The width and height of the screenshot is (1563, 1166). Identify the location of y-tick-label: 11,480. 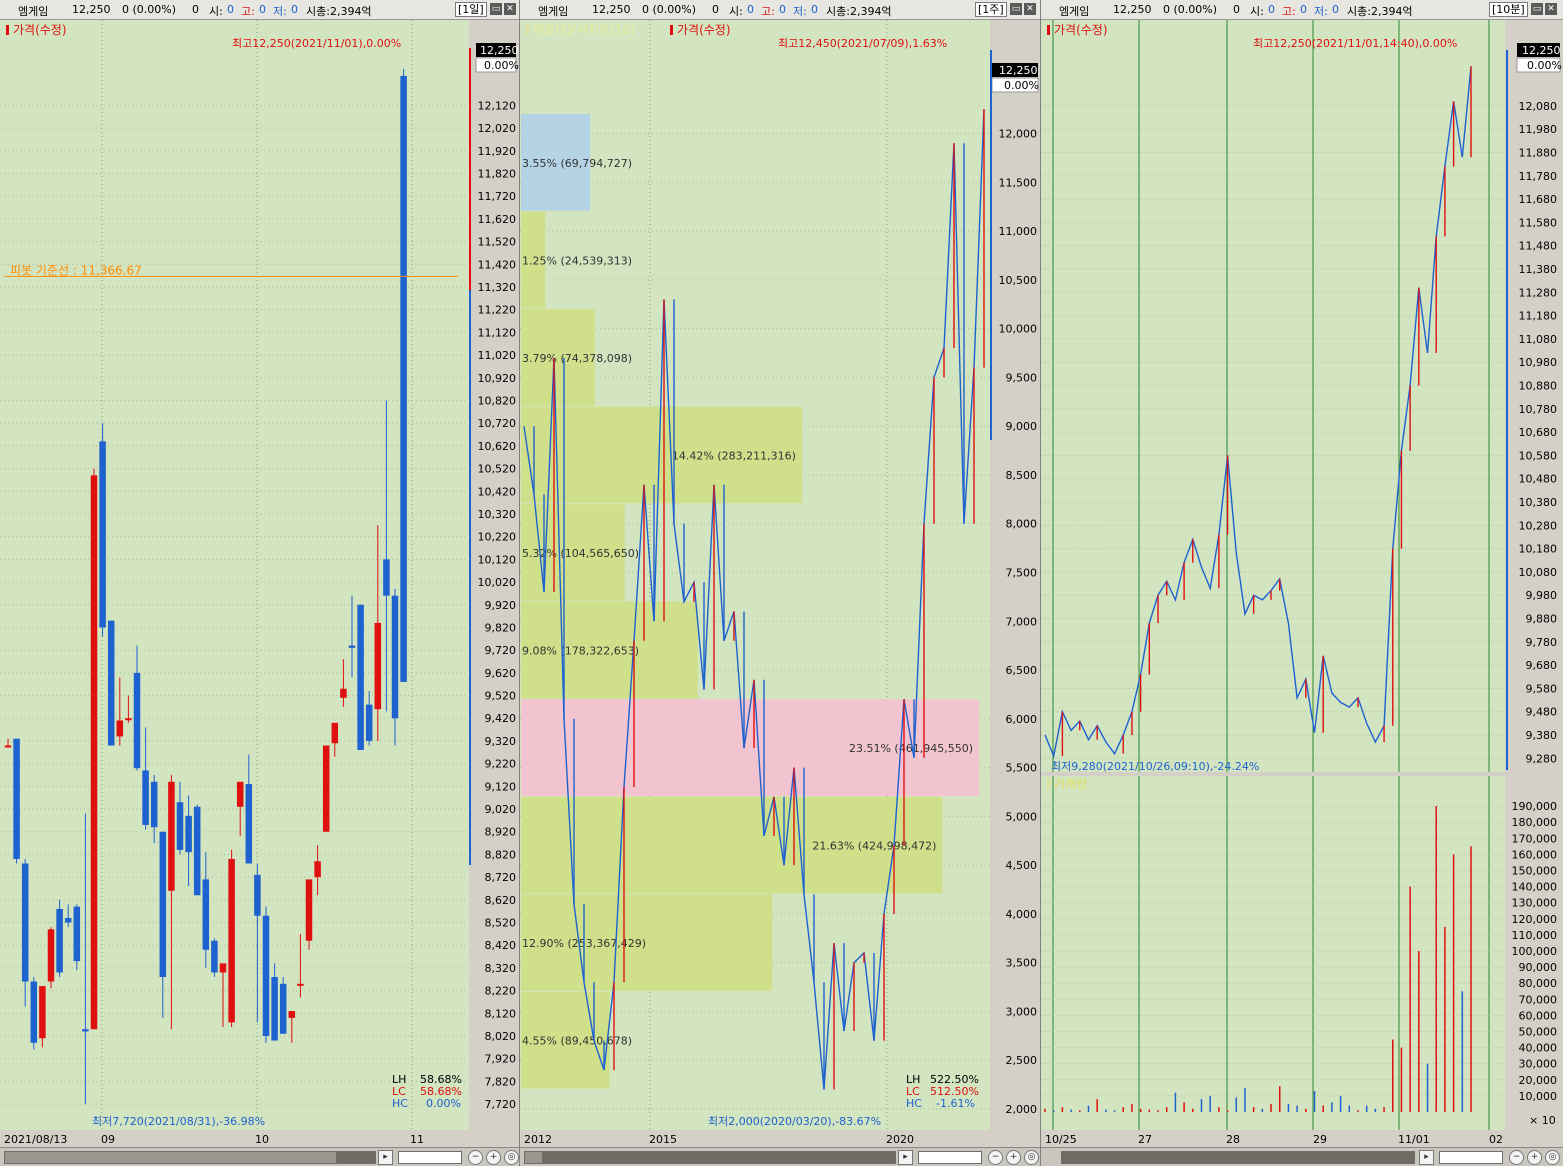
(1538, 246).